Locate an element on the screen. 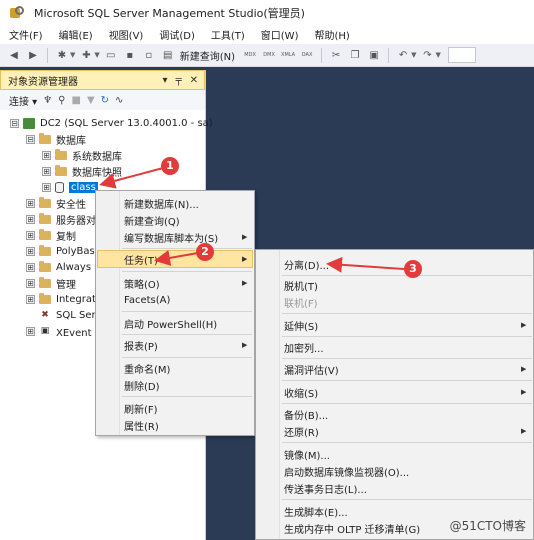  new-project-icon: ✱ is located at coordinates (62, 55).